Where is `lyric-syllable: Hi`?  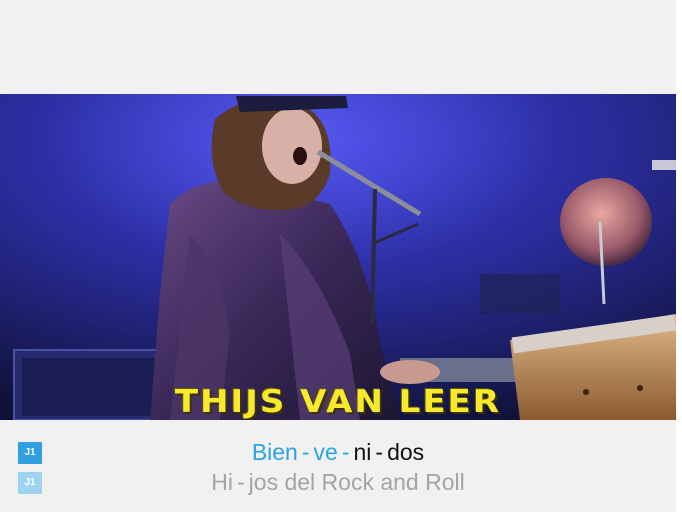
lyric-syllable: Hi is located at coordinates (222, 482).